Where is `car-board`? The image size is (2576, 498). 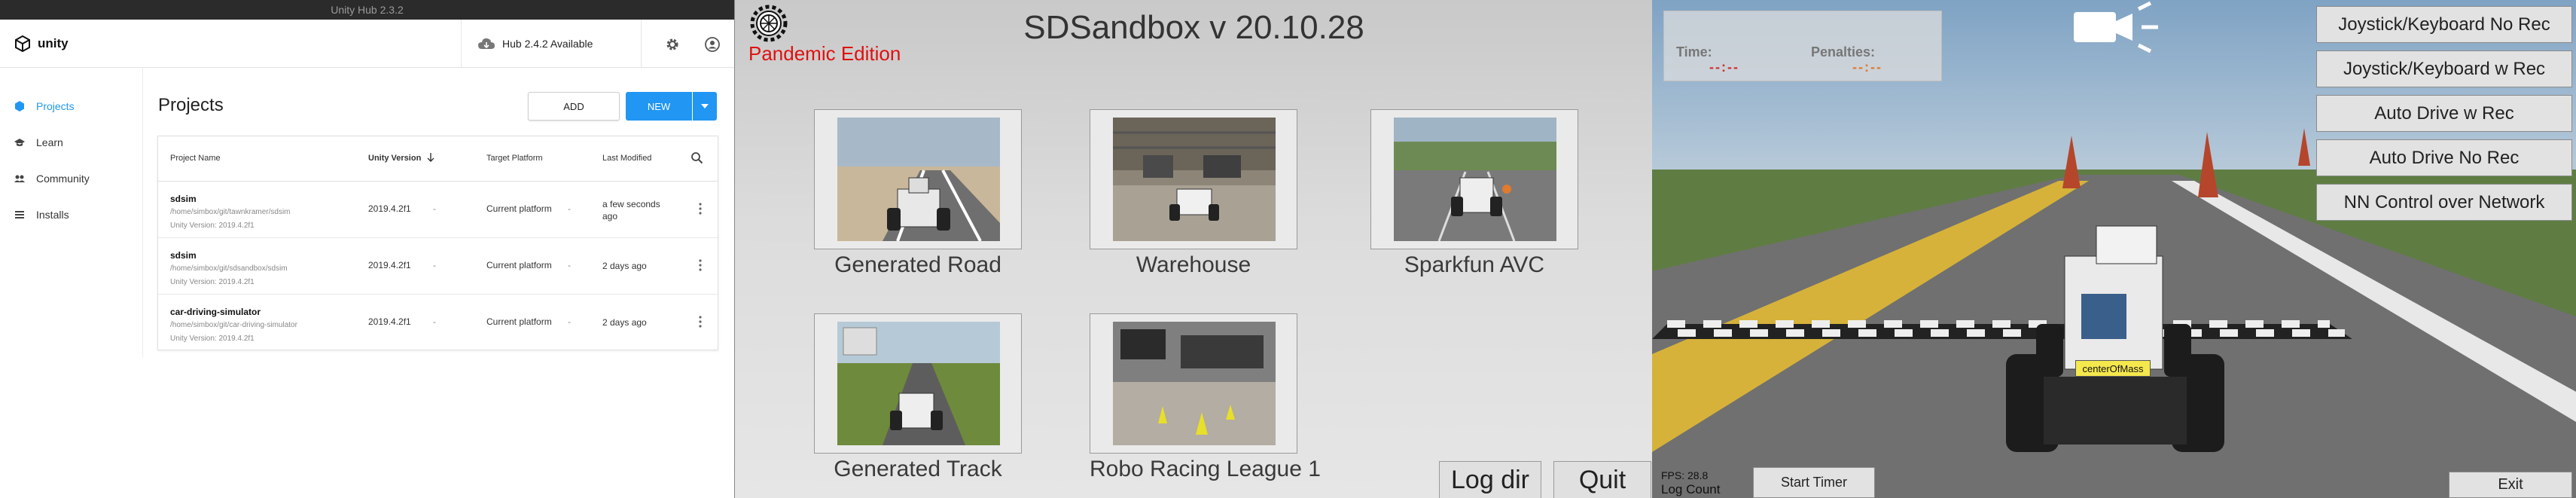 car-board is located at coordinates (2103, 317).